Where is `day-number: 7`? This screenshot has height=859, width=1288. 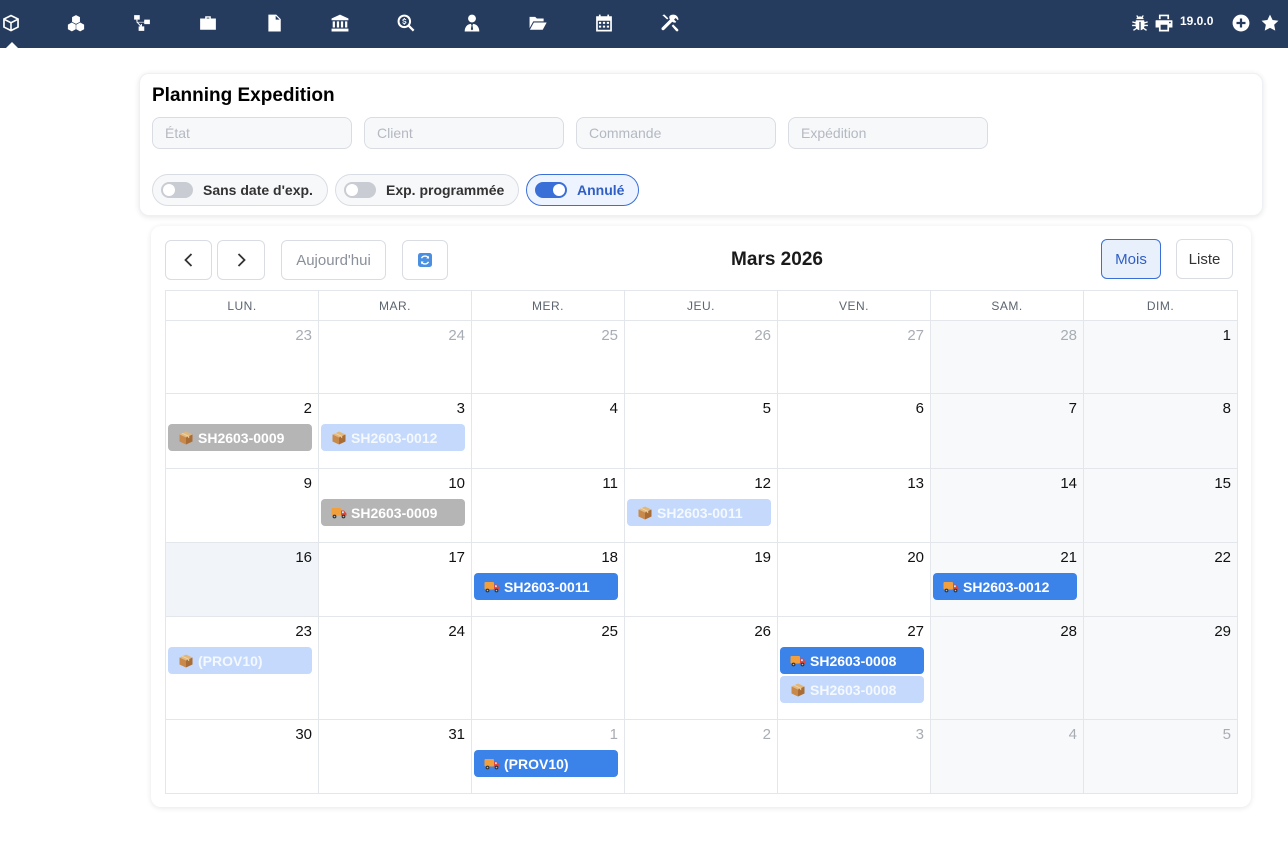 day-number: 7 is located at coordinates (1005, 411).